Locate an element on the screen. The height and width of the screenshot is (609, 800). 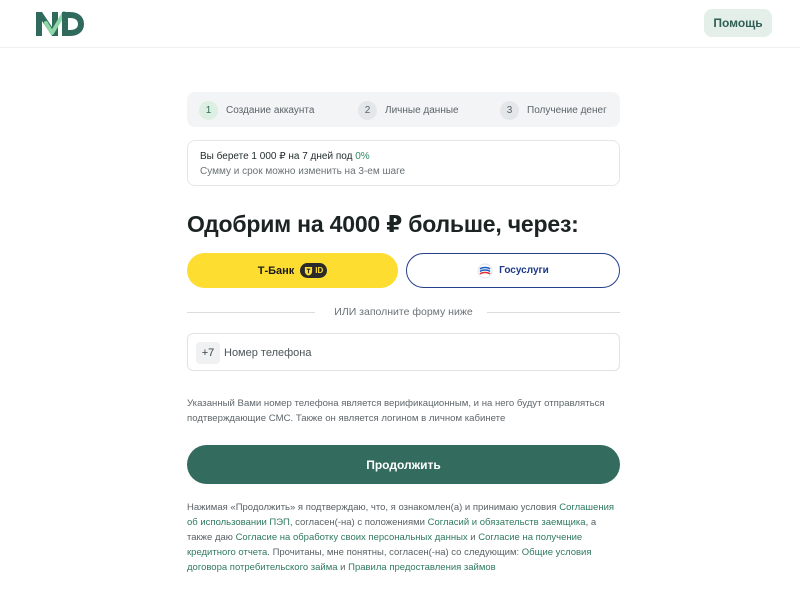
logo is located at coordinates (60, 24).